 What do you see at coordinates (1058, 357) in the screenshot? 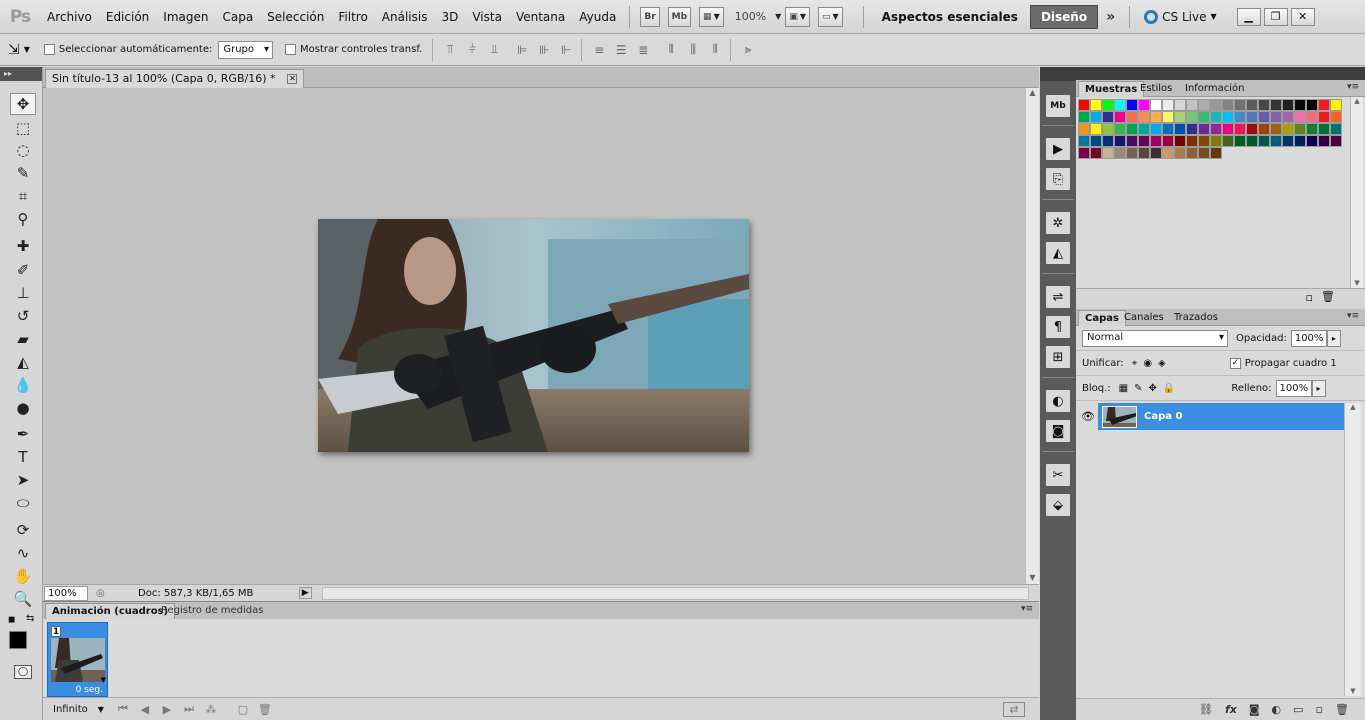
I see `tool-presets-icon: ⊞` at bounding box center [1058, 357].